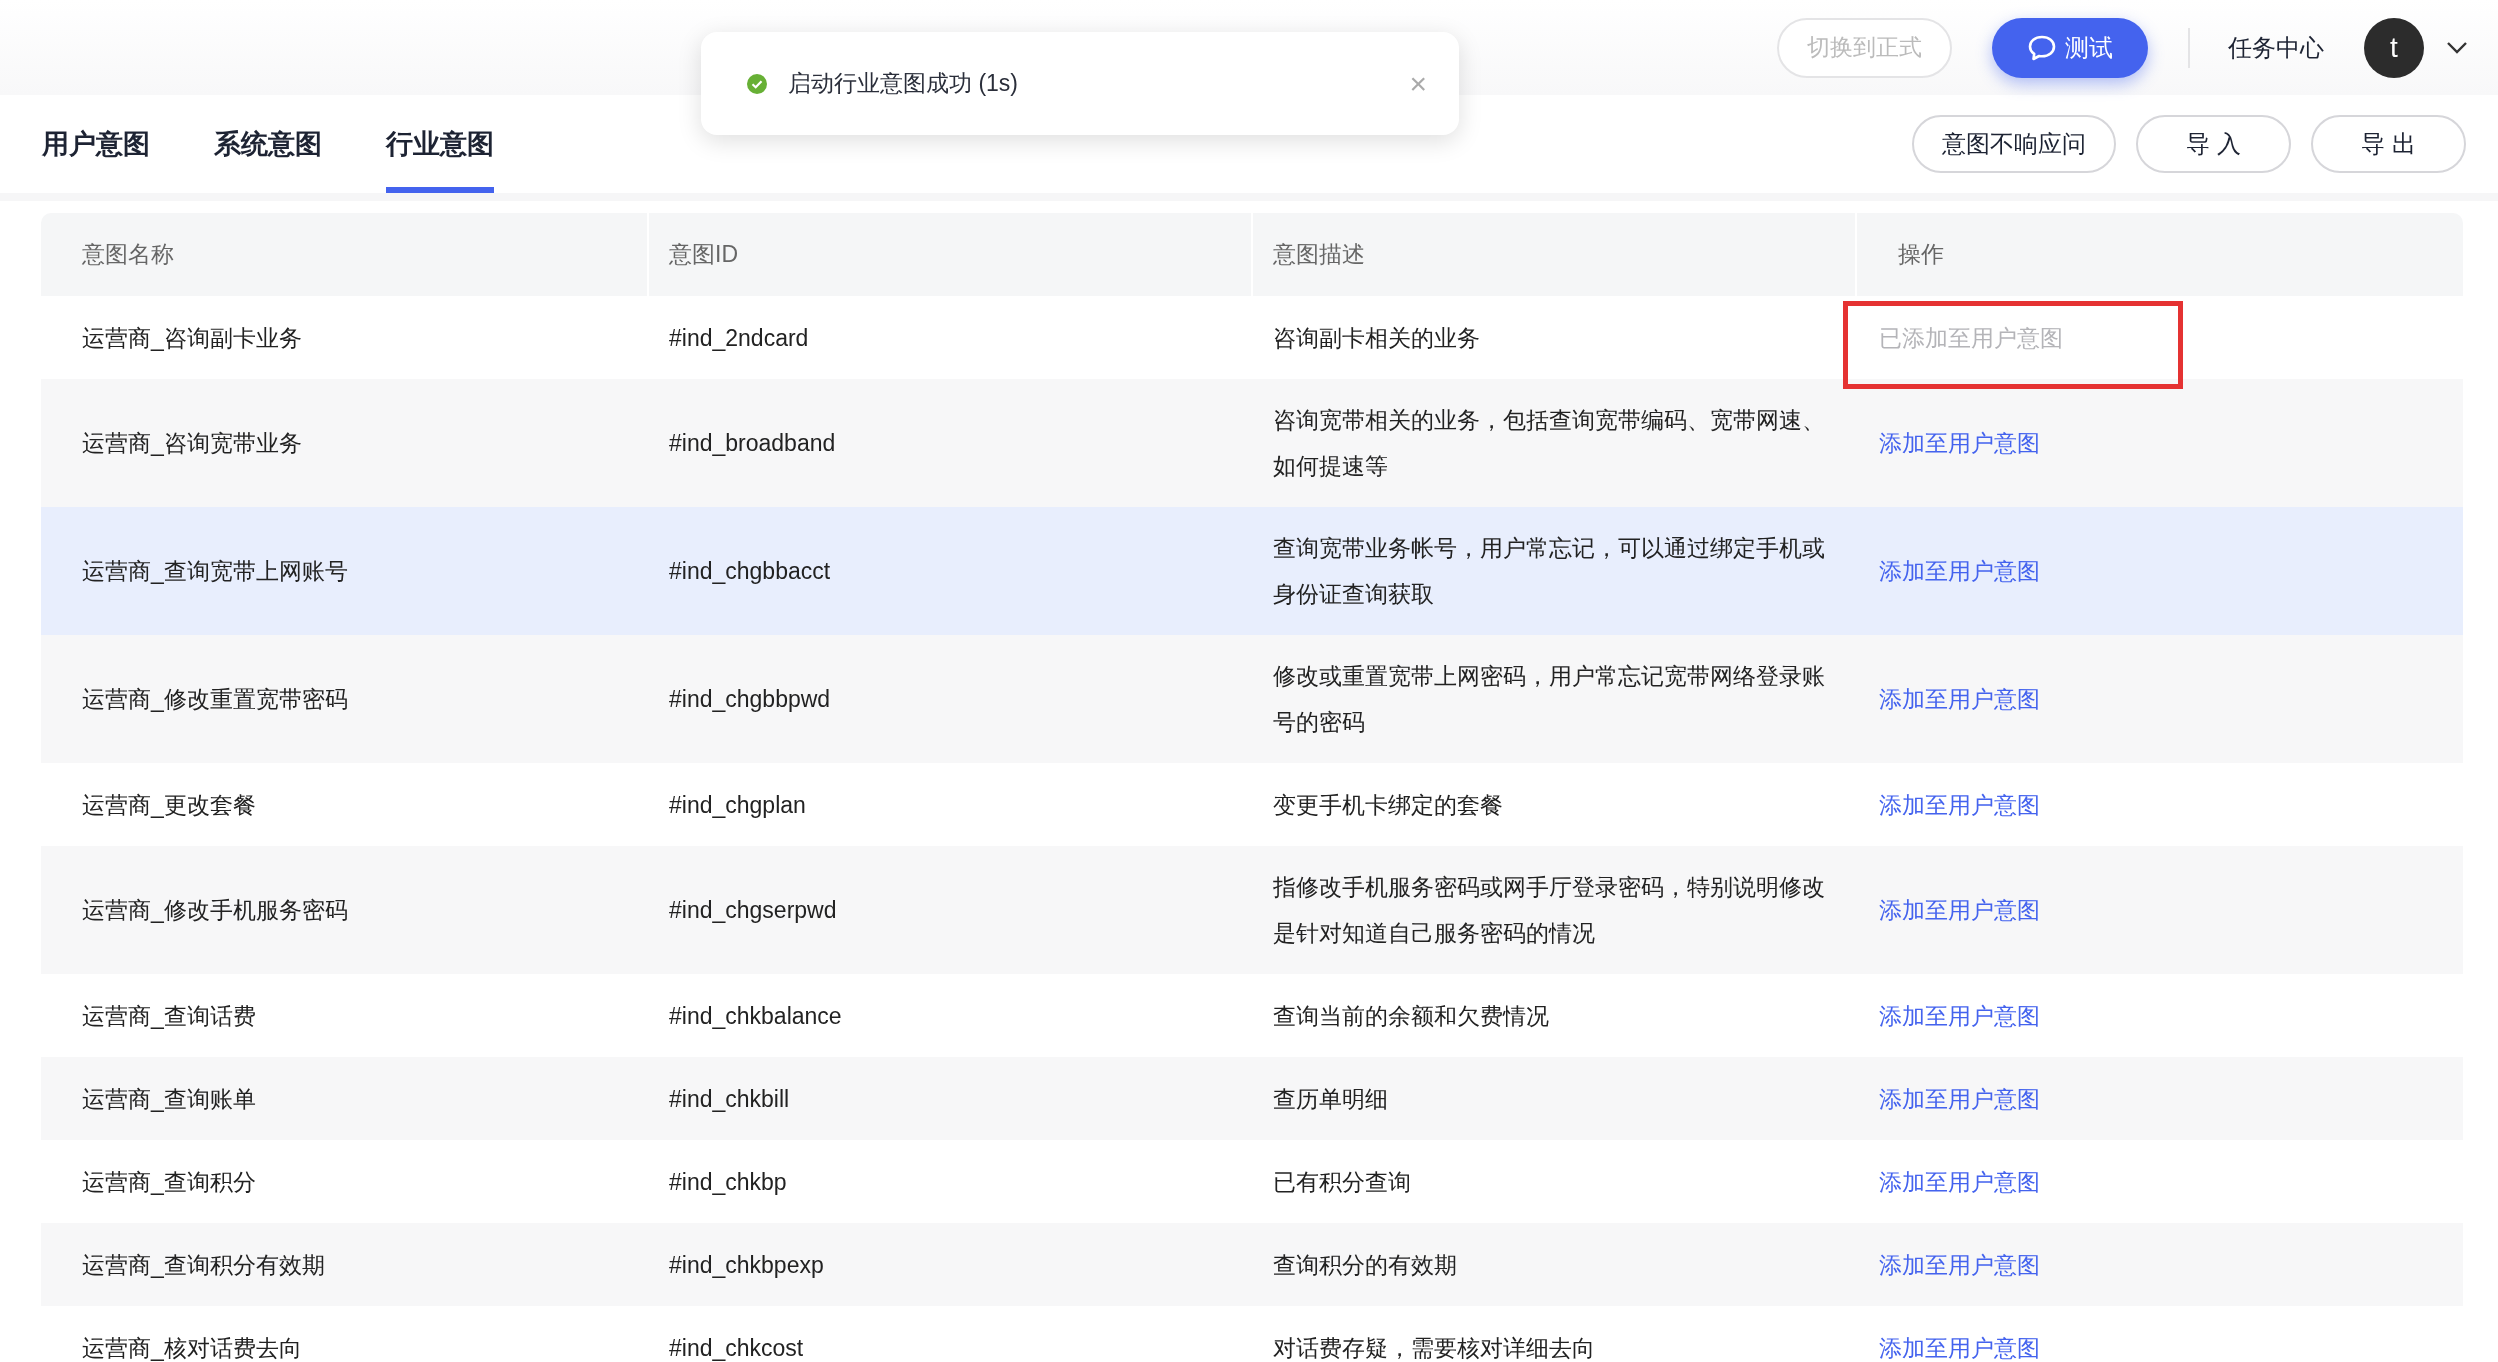 The width and height of the screenshot is (2498, 1362). Describe the element at coordinates (169, 1182) in the screenshot. I see `intent-name-cell-text: 运营商_查询积分` at that location.